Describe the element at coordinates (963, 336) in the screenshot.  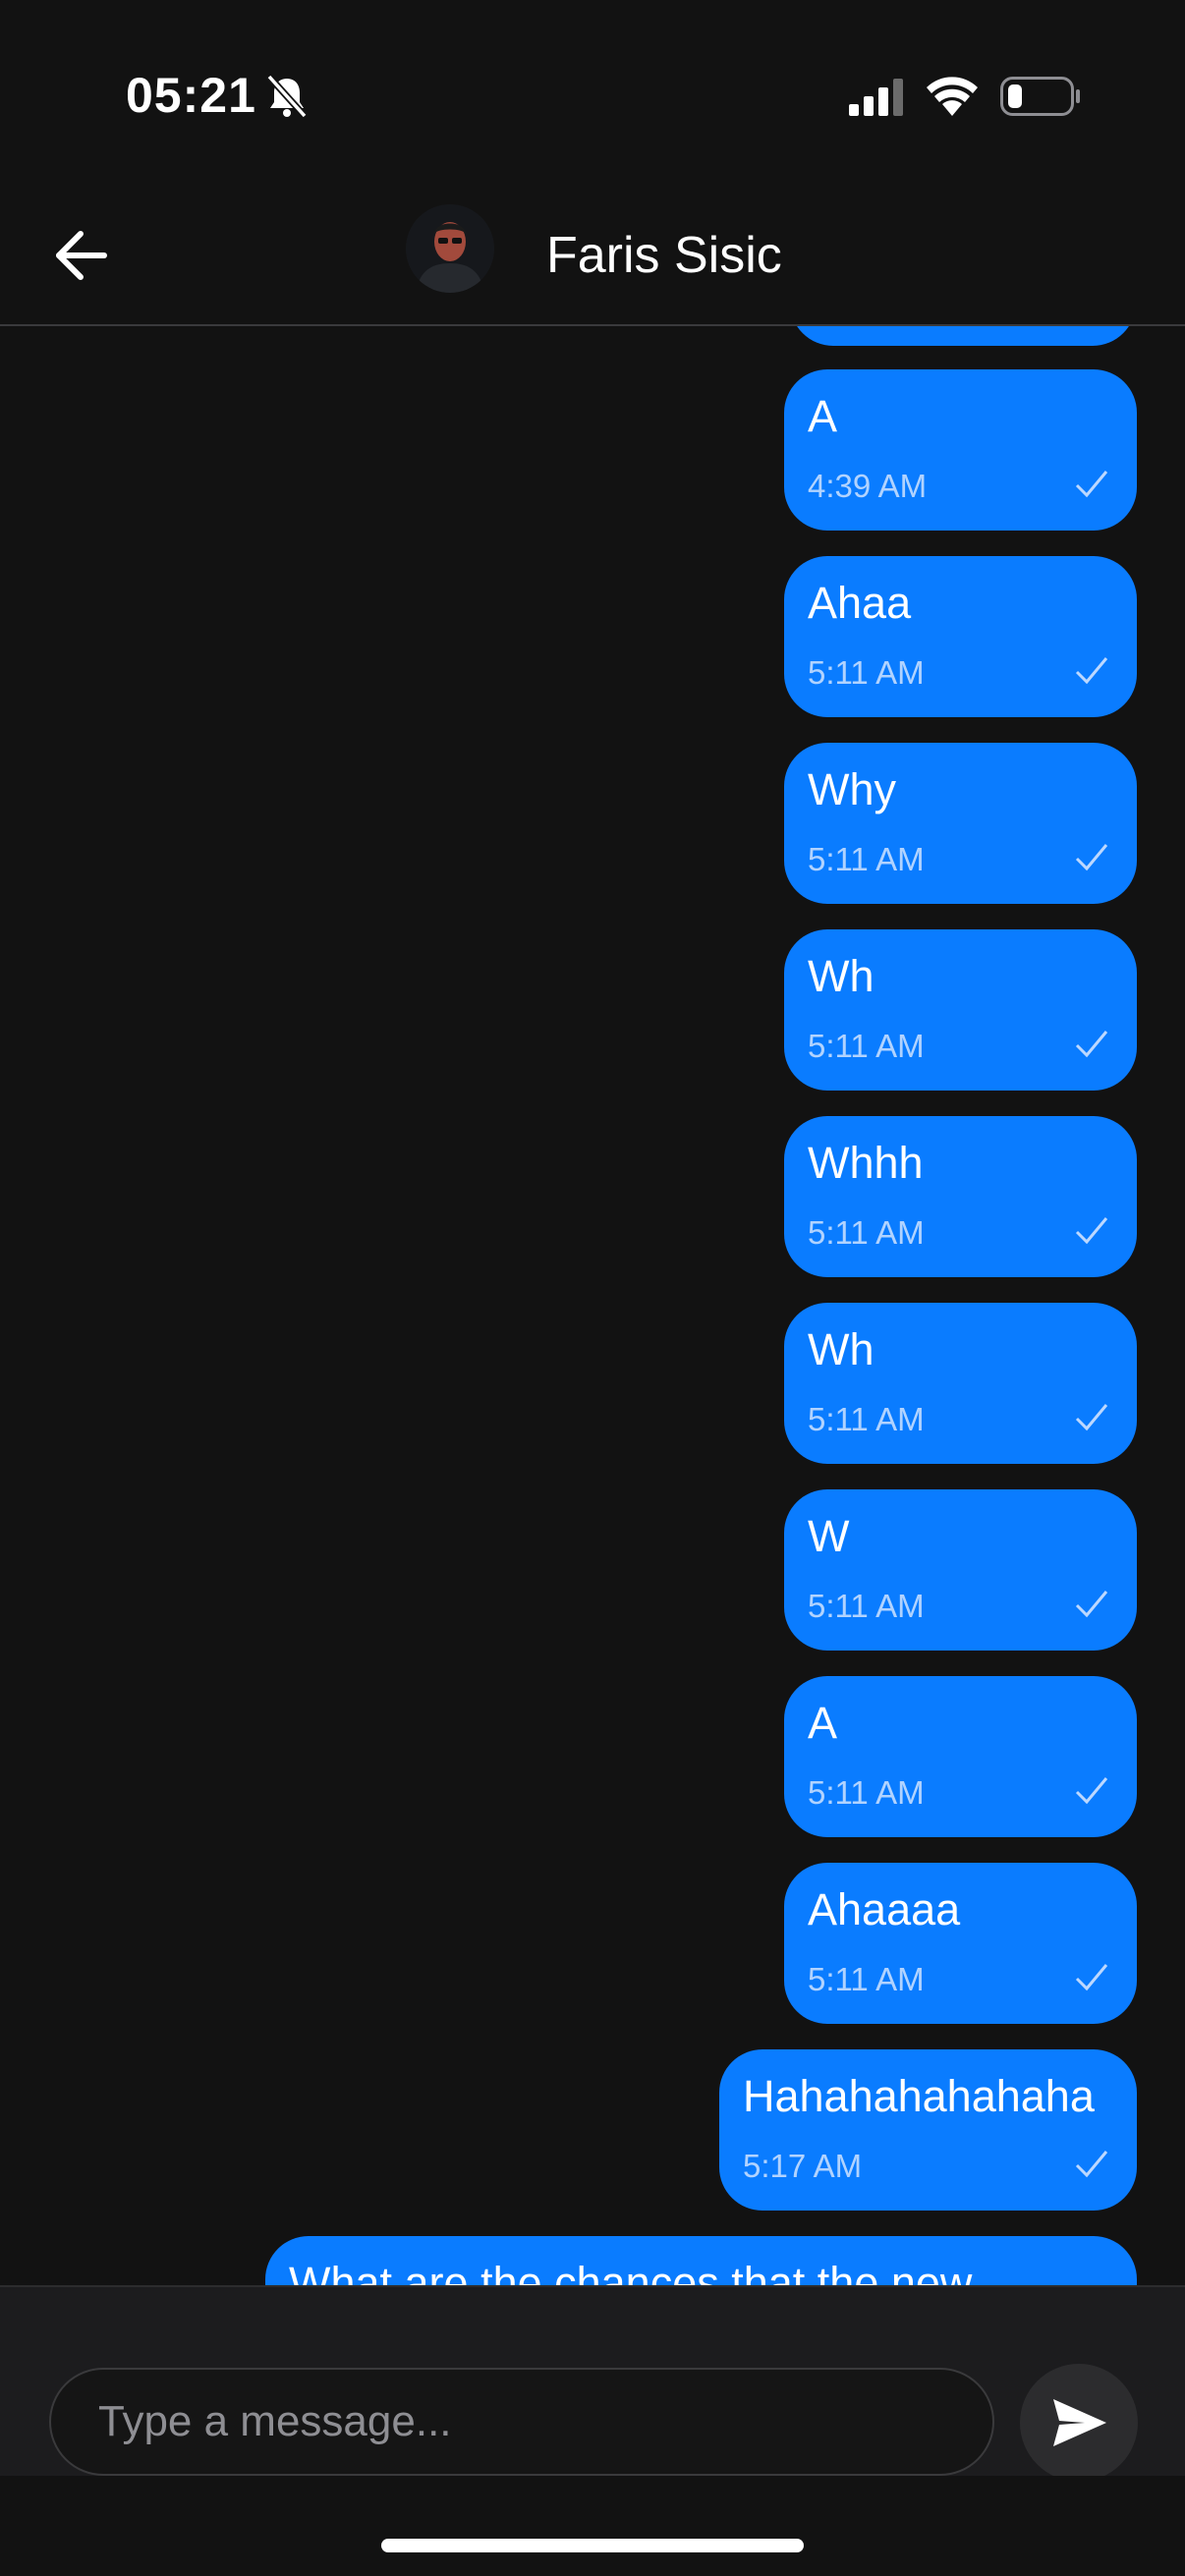
I see `message-bubble-partial-top` at that location.